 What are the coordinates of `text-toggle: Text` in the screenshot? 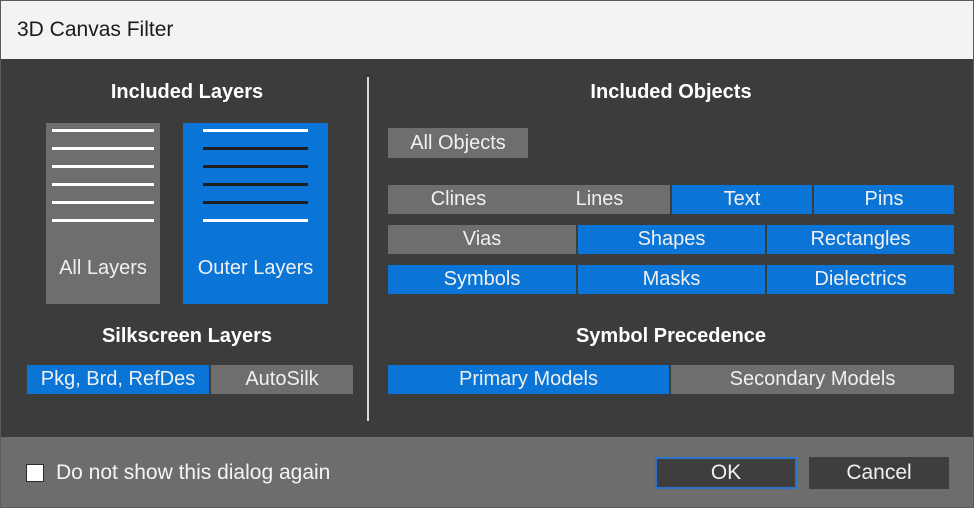 It's located at (742, 199).